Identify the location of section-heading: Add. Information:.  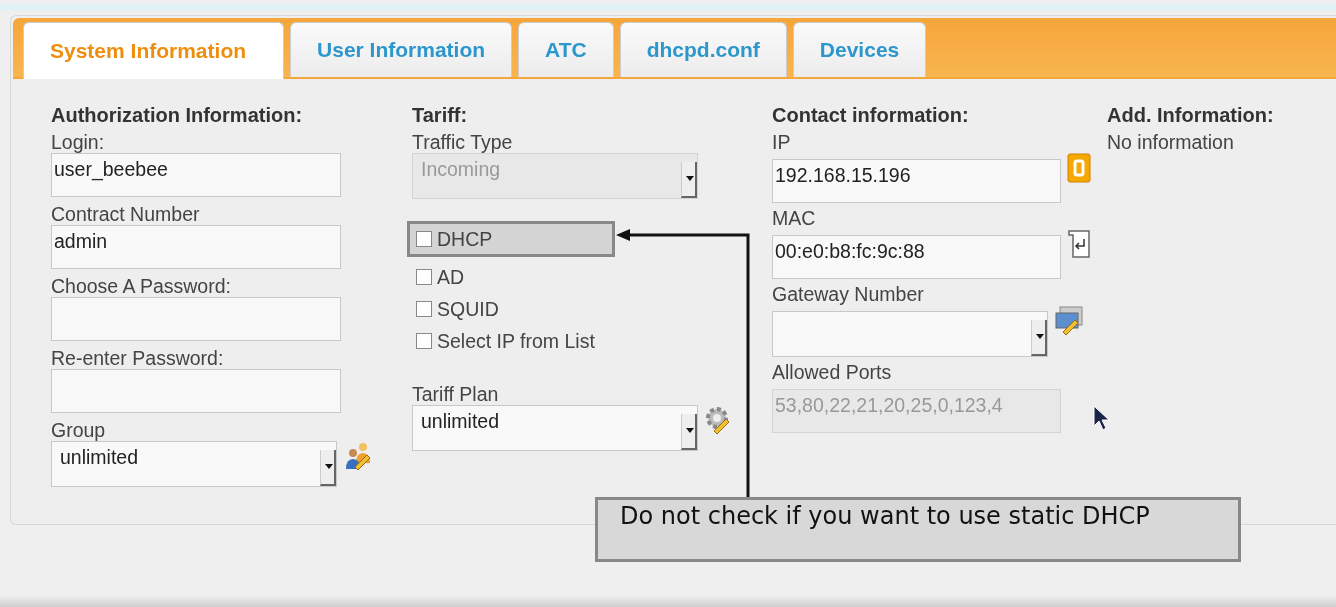
(1191, 115).